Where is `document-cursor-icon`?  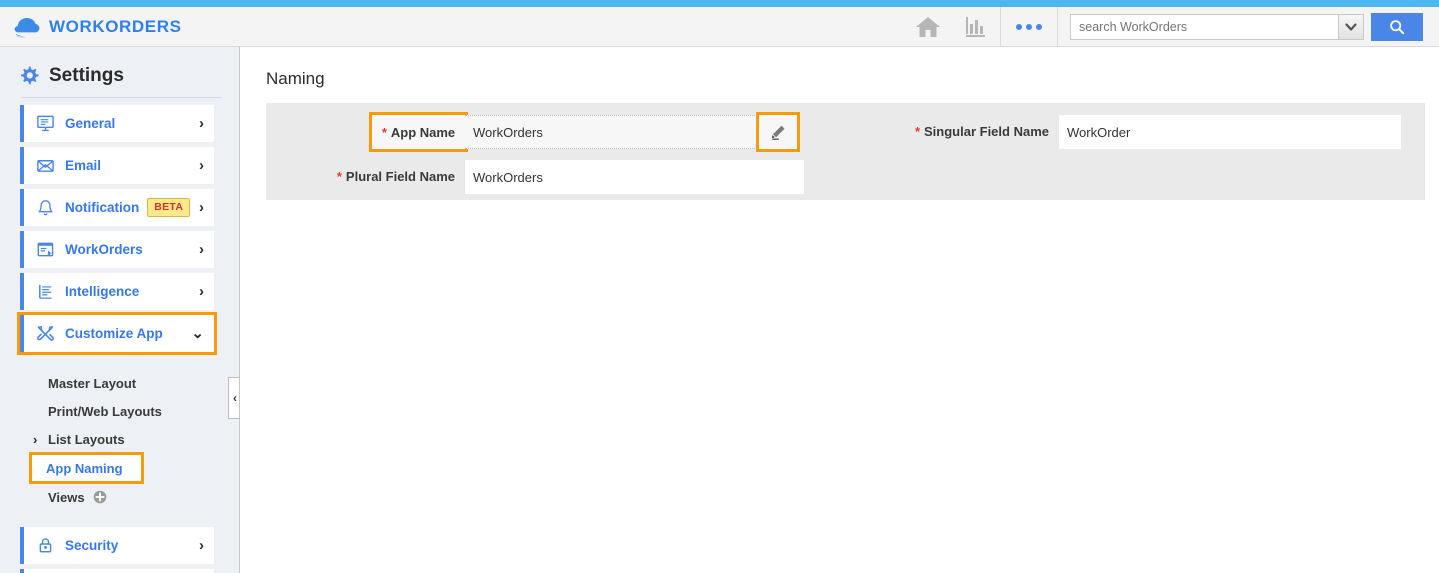 document-cursor-icon is located at coordinates (45, 249).